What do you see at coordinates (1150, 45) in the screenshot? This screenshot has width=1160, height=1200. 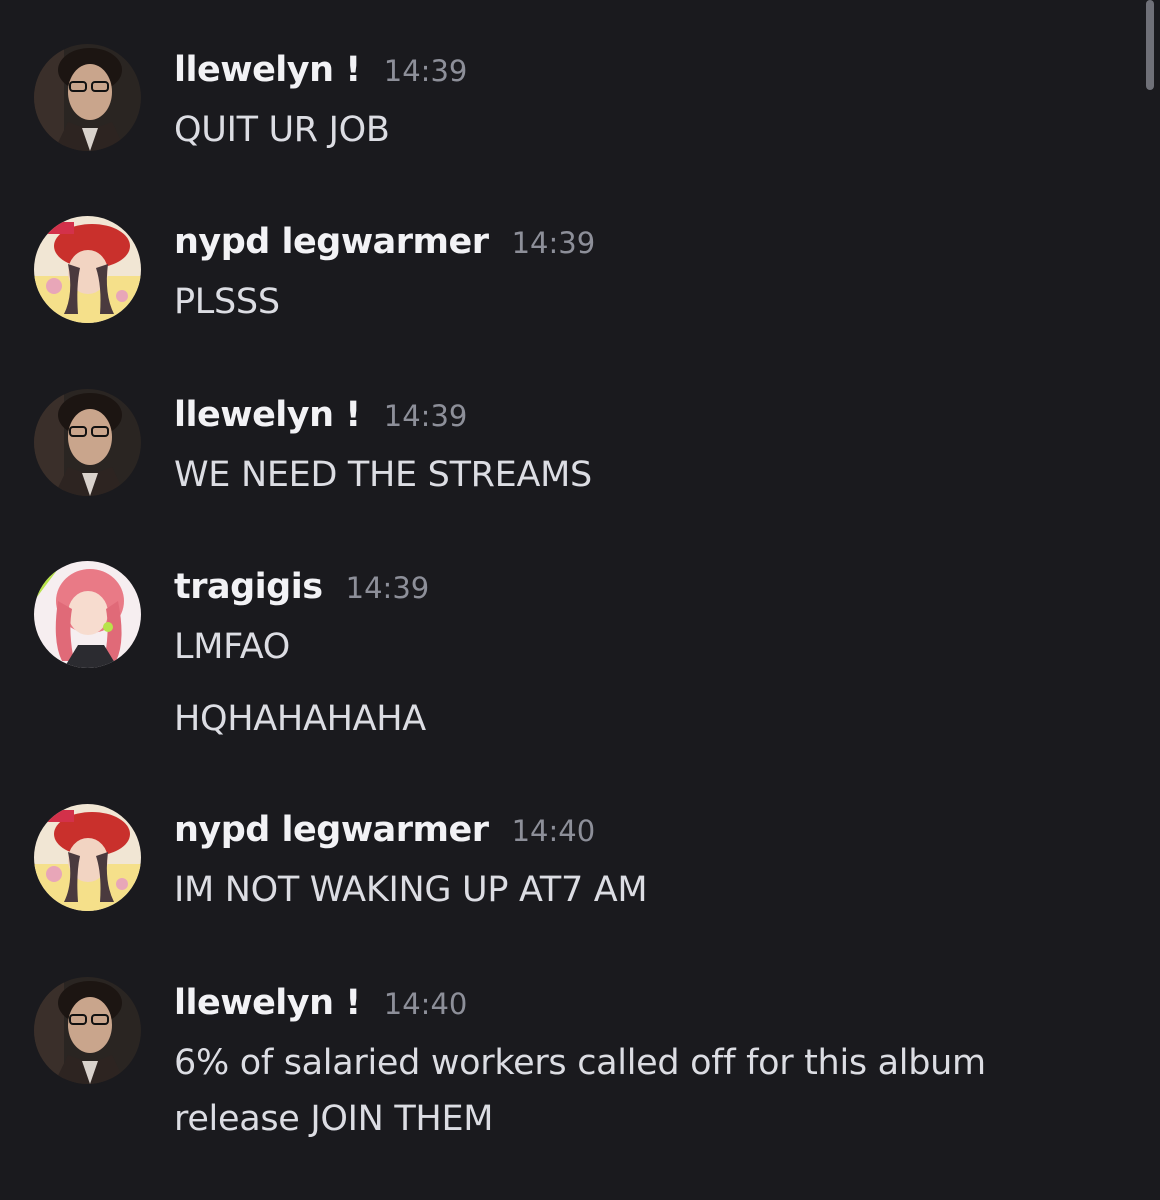 I see `scrollbar-thumb` at bounding box center [1150, 45].